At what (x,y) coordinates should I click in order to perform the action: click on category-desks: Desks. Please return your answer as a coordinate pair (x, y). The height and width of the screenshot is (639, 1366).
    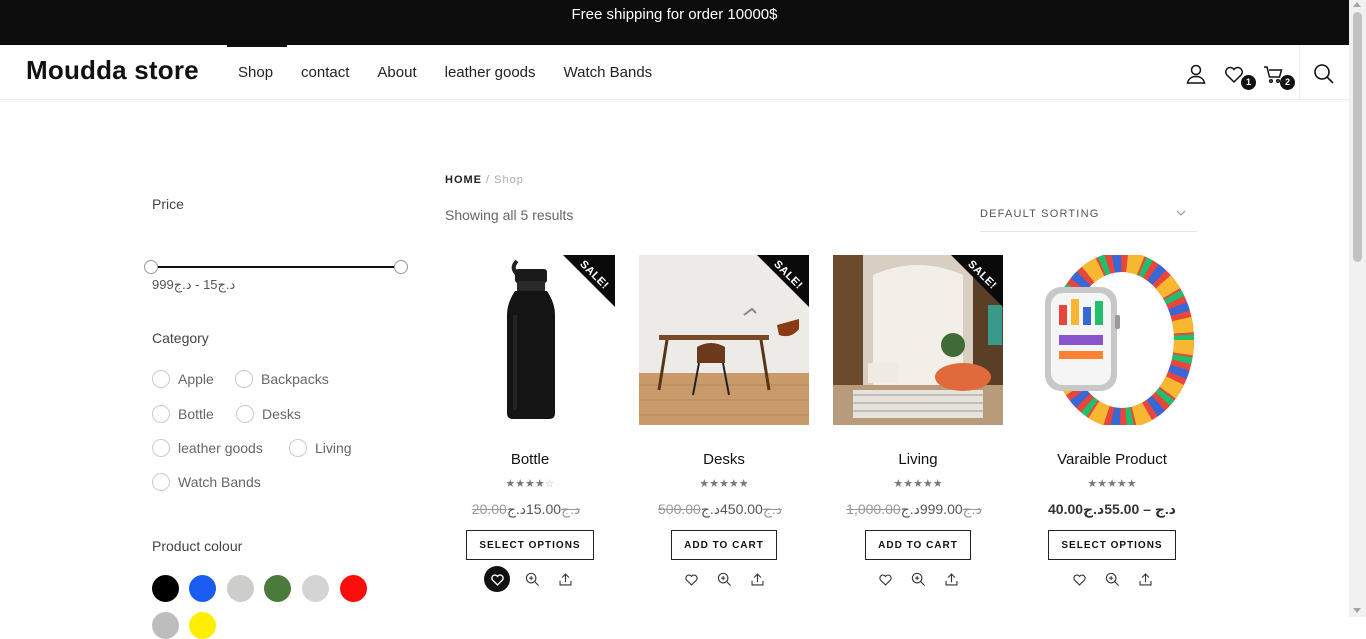
    Looking at the image, I should click on (268, 414).